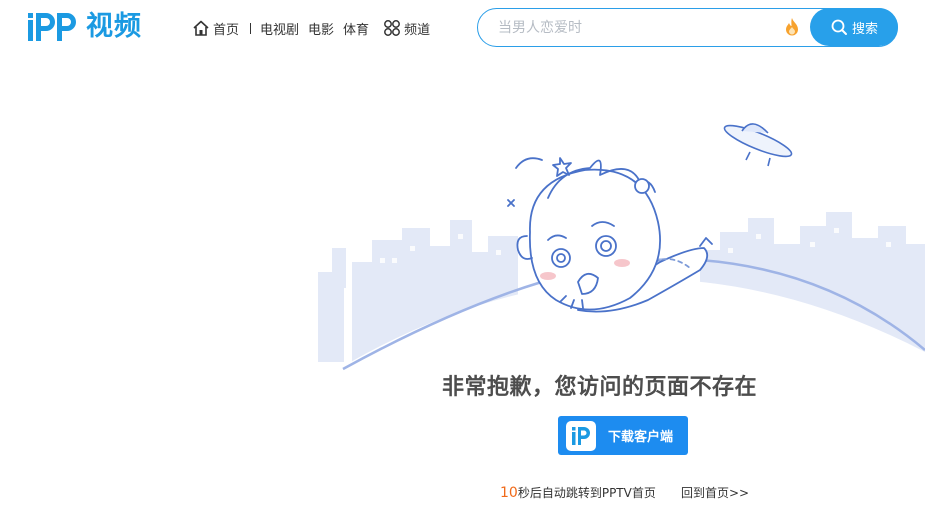 This screenshot has height=520, width=925. I want to click on download-client-button: 下载客户端, so click(623, 435).